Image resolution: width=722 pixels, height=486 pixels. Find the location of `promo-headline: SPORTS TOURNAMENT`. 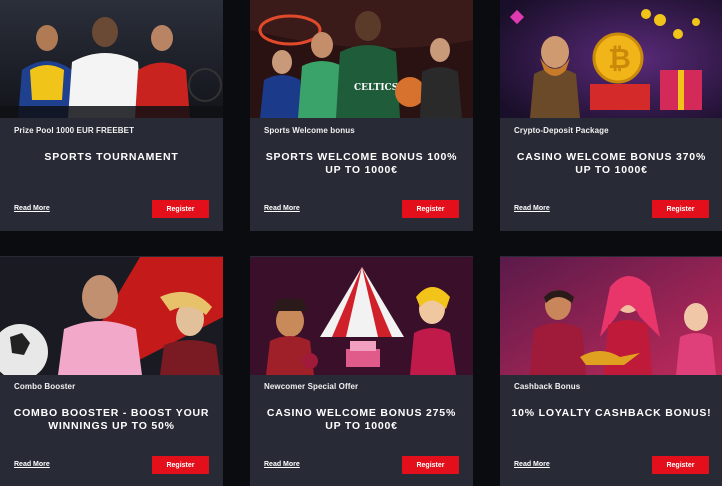

promo-headline: SPORTS TOURNAMENT is located at coordinates (111, 157).